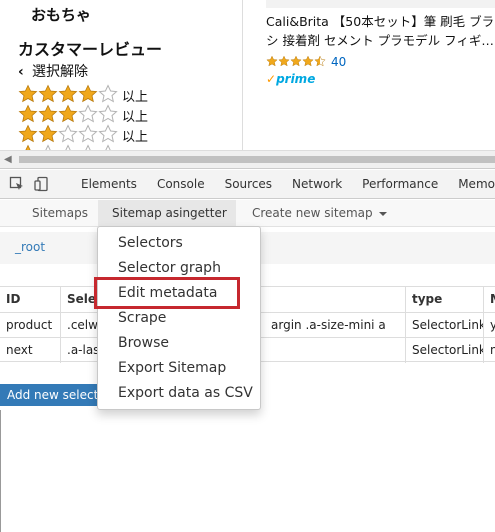 This screenshot has width=495, height=532. What do you see at coordinates (179, 393) in the screenshot?
I see `menu-item-export-csv: Export data as CSV` at bounding box center [179, 393].